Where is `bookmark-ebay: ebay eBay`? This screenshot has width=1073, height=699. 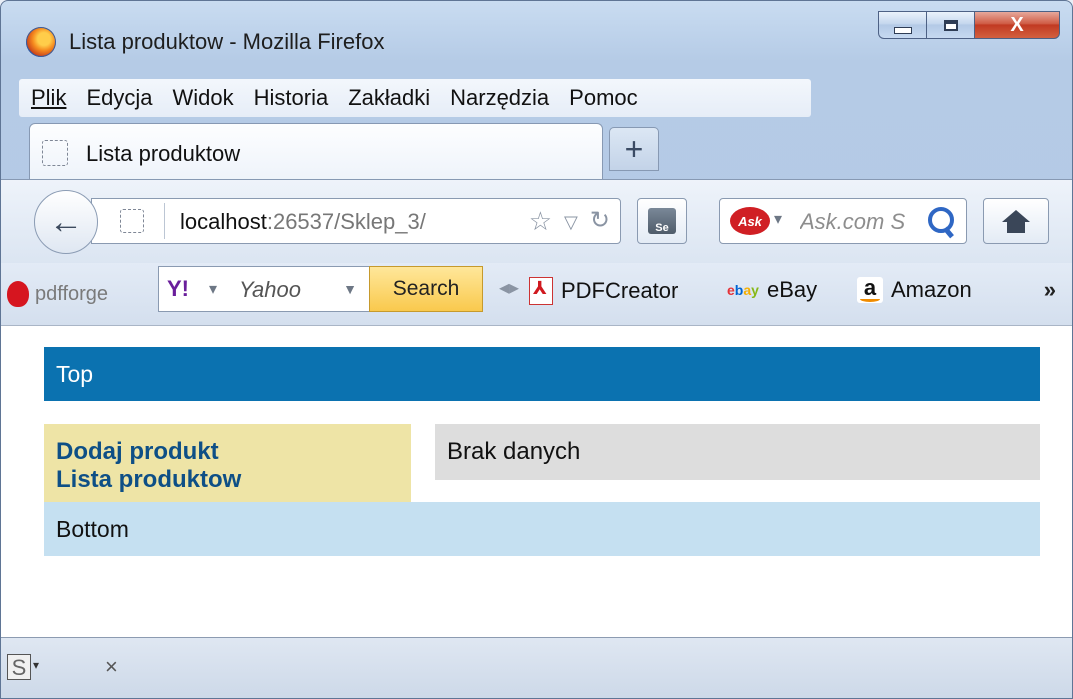
bookmark-ebay: ebay eBay is located at coordinates (772, 290).